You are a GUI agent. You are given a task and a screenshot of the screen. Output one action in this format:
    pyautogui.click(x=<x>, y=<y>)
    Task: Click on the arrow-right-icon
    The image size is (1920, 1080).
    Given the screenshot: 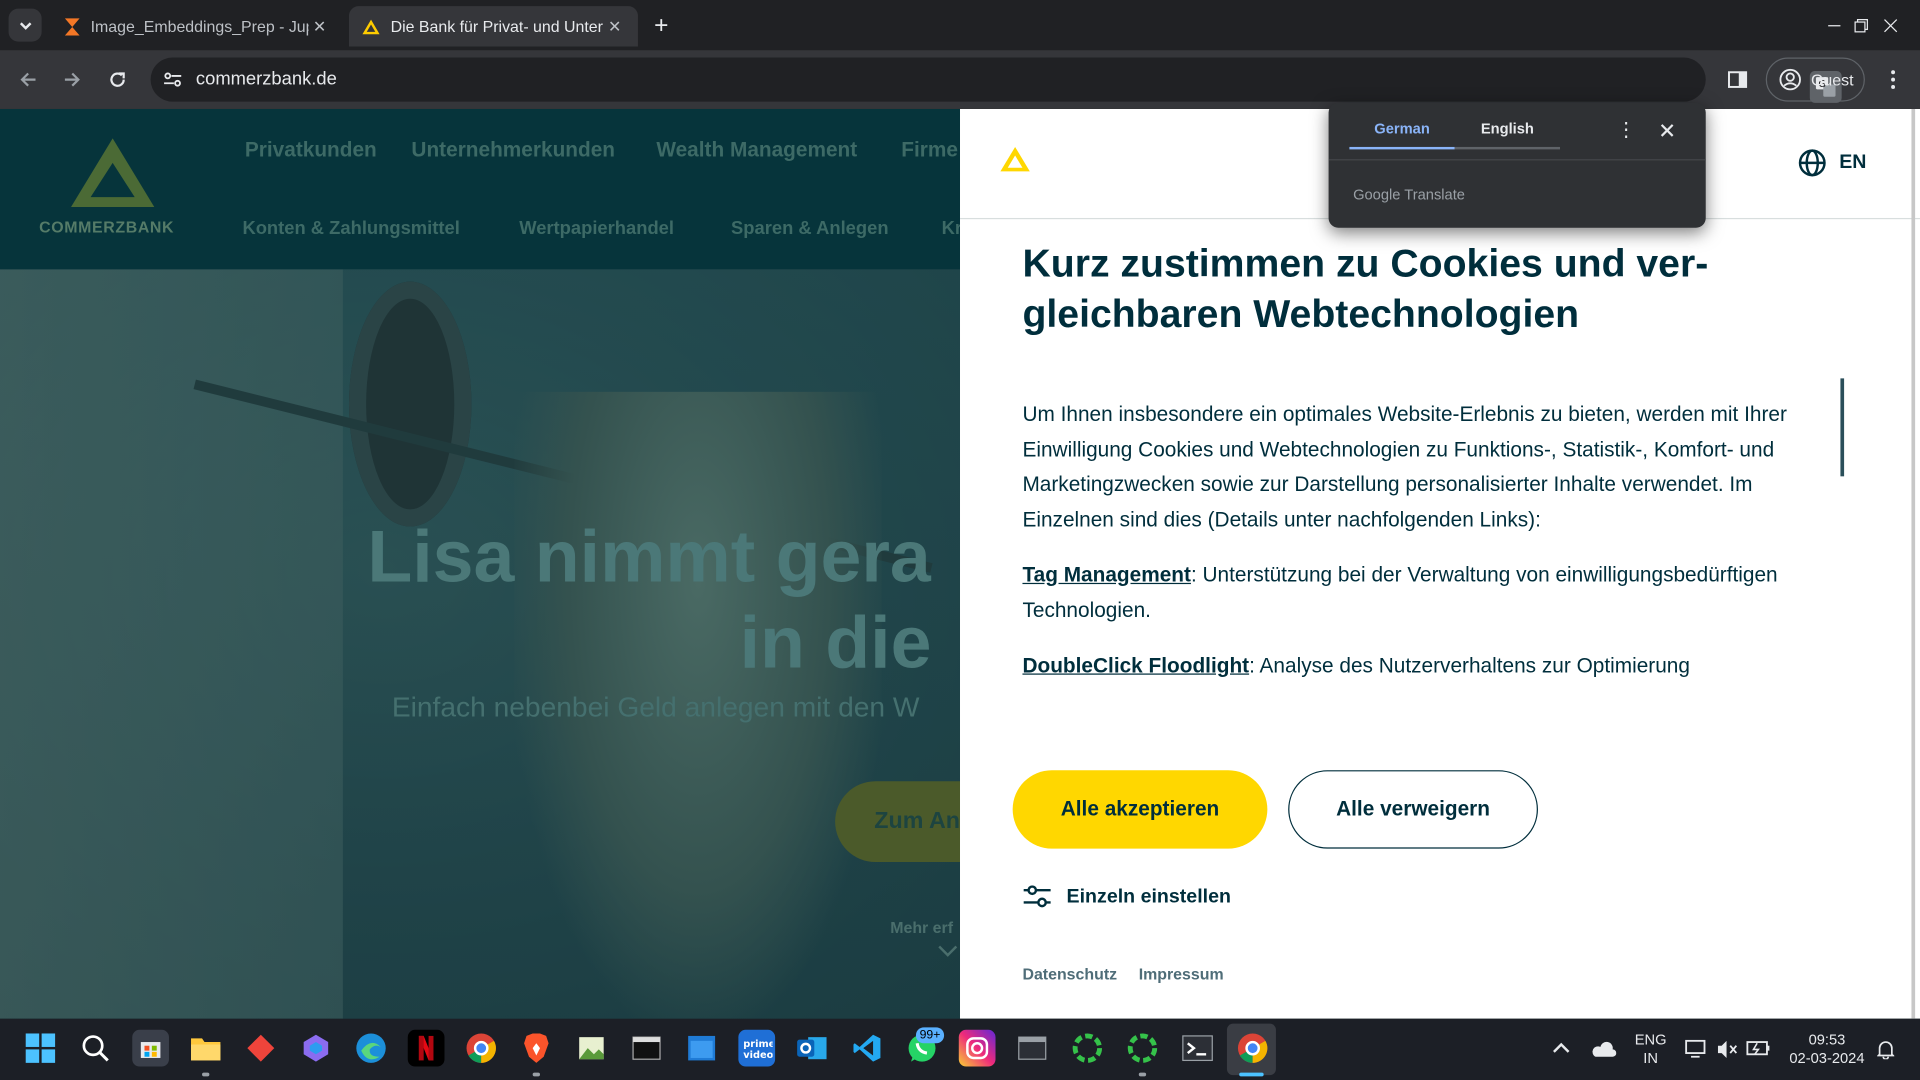 What is the action you would take?
    pyautogui.click(x=72, y=79)
    